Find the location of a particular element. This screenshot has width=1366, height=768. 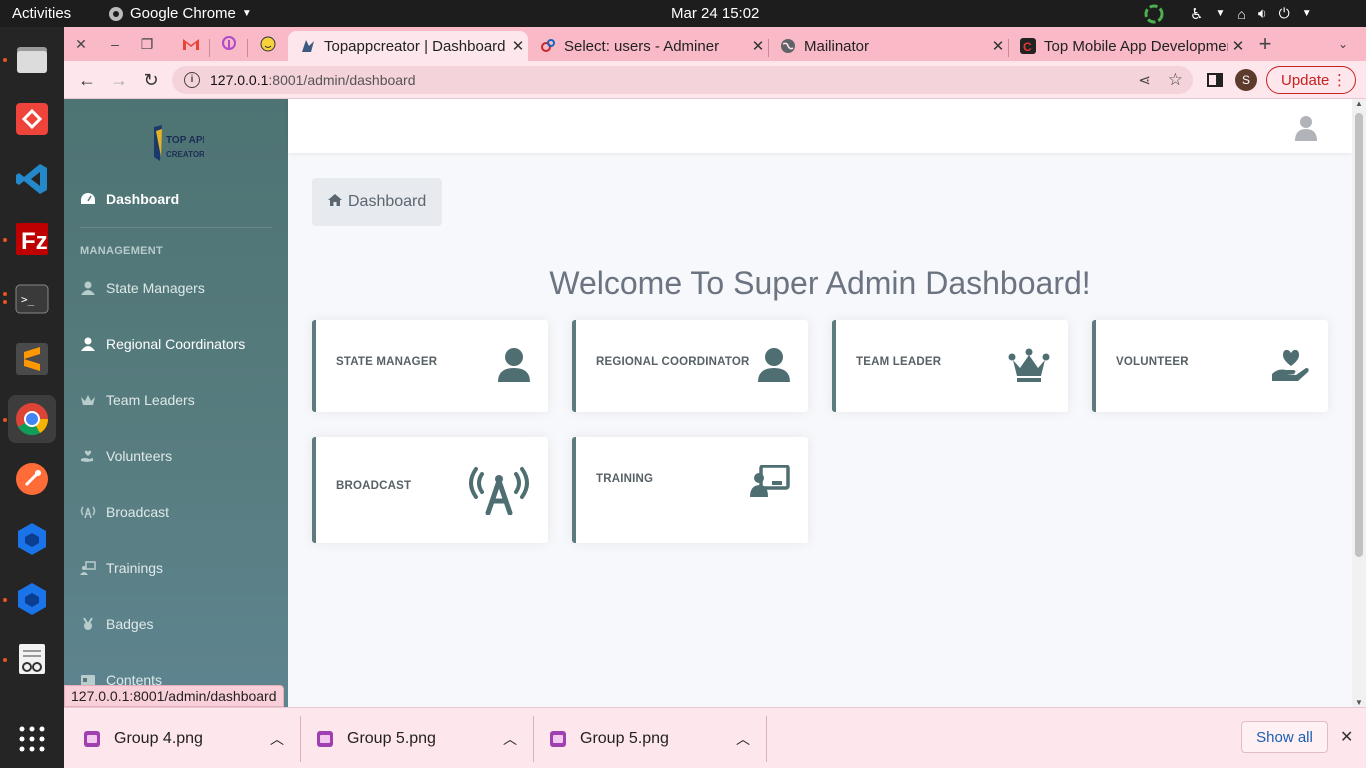

sidebar-item-team-leaders: Team Leaders is located at coordinates (137, 400).